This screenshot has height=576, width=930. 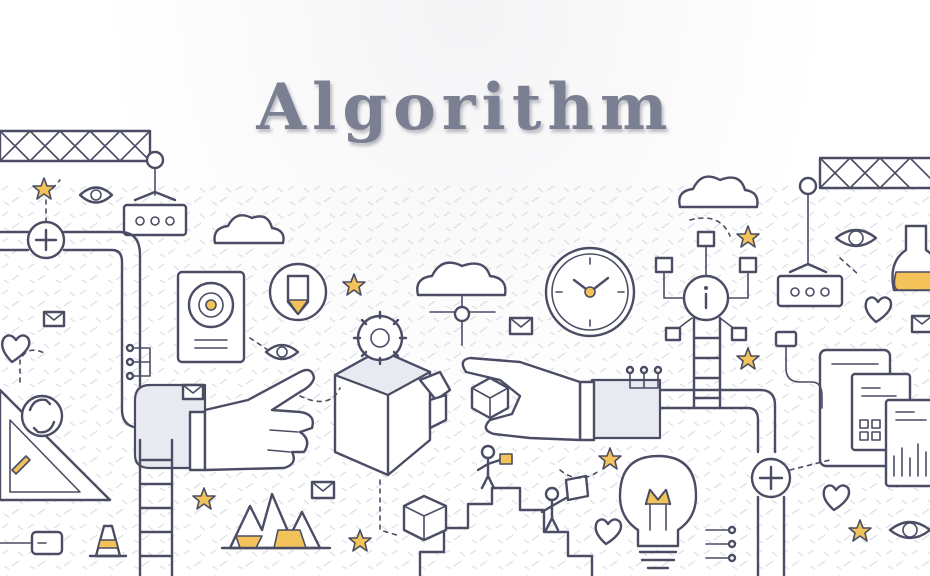 What do you see at coordinates (211, 317) in the screenshot?
I see `speaker-icon` at bounding box center [211, 317].